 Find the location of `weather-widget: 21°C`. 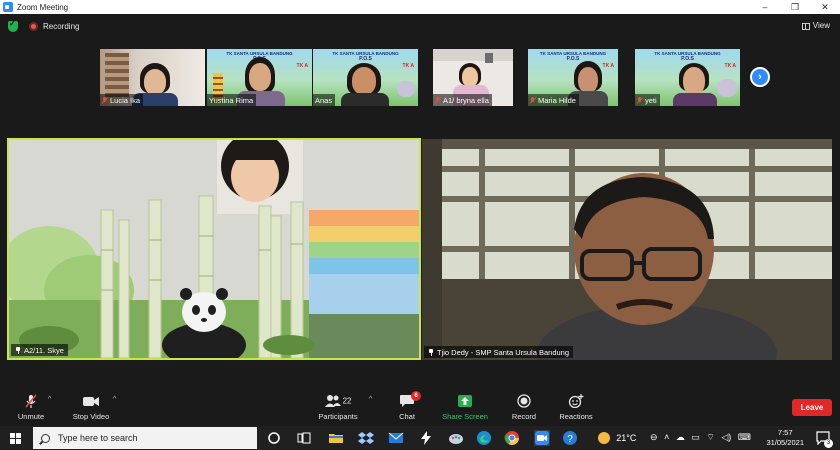

weather-widget: 21°C is located at coordinates (617, 438).